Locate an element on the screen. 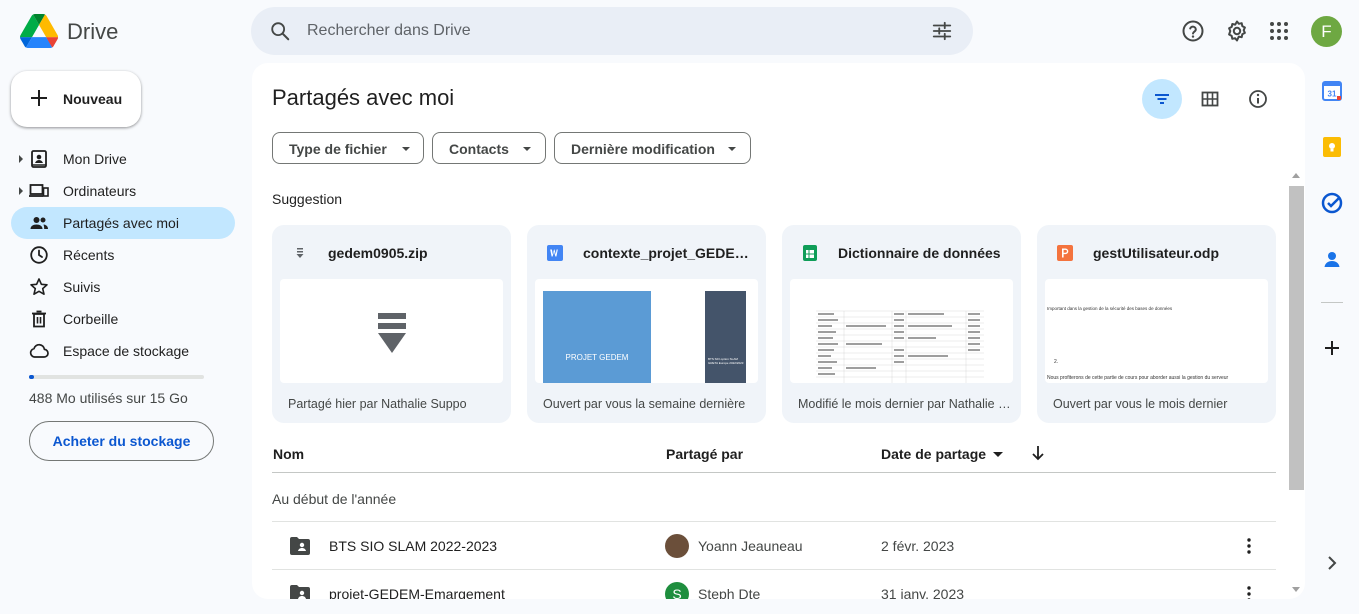  filter-list-icon is located at coordinates (1162, 99).